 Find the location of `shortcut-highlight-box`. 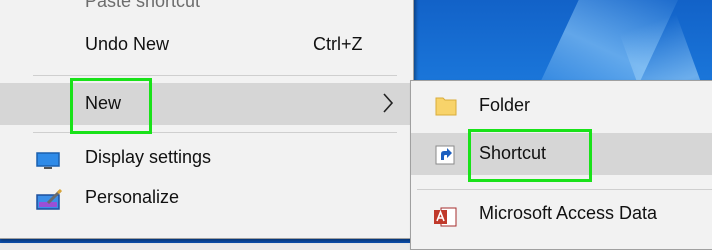

shortcut-highlight-box is located at coordinates (530, 155).